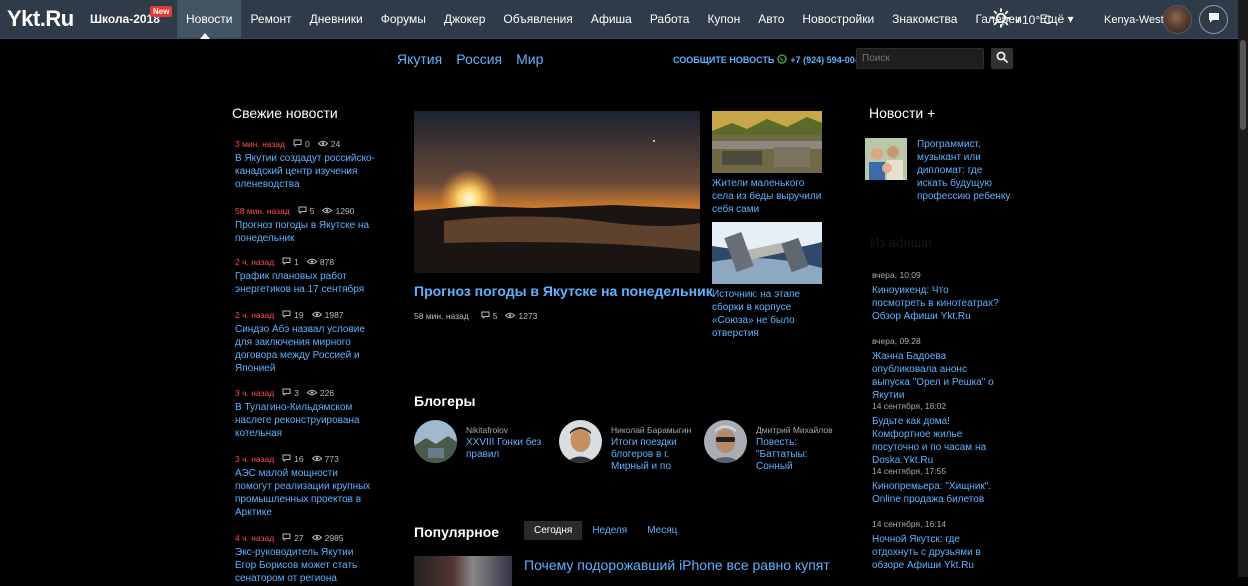  Describe the element at coordinates (652, 455) in the screenshot. I see `blogger-post-link: Итоги поездки блогеров в г. Мирный и по` at that location.